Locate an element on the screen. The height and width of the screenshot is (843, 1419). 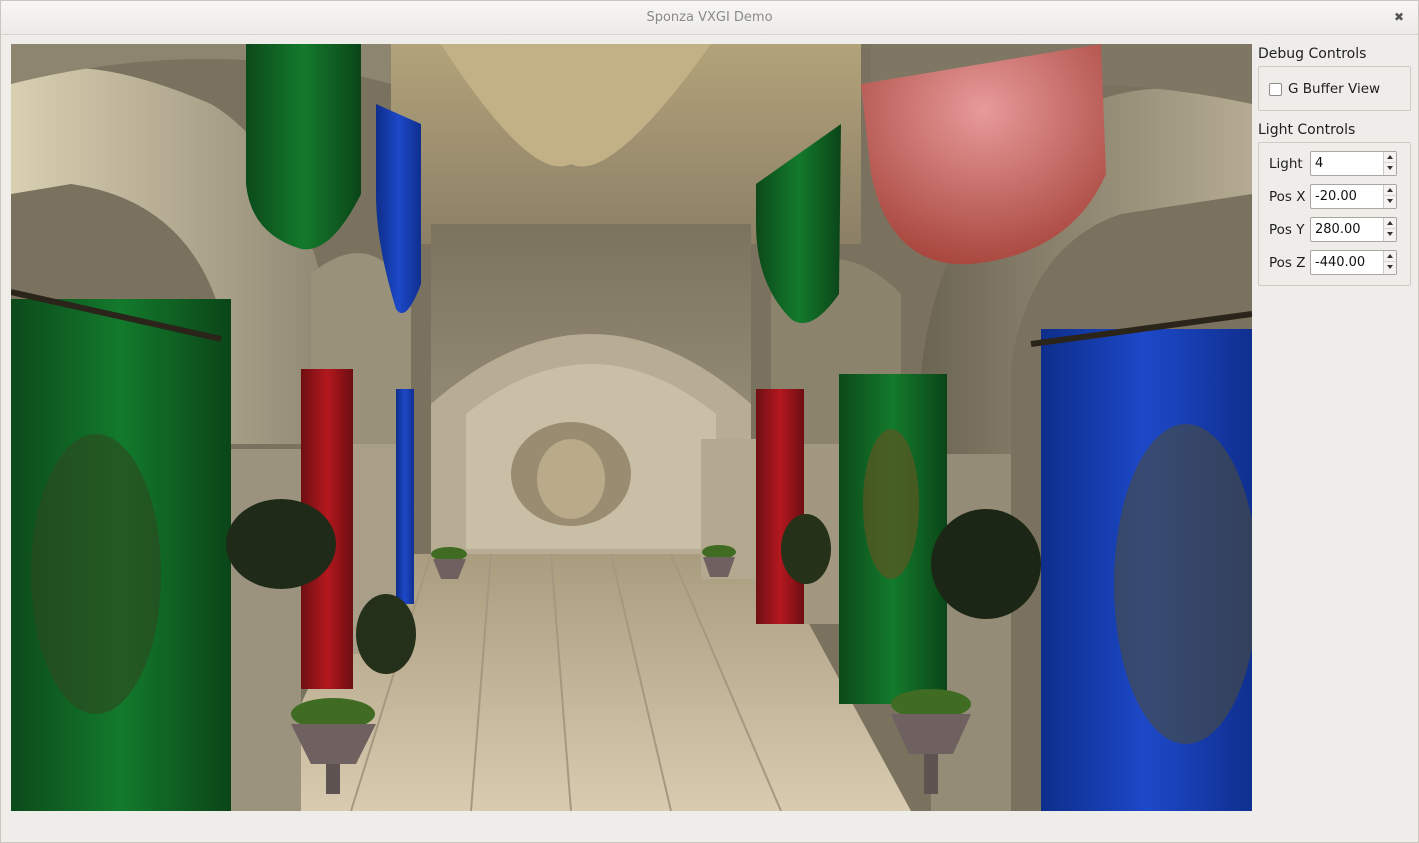
close-icon: ✖ is located at coordinates (1399, 17).